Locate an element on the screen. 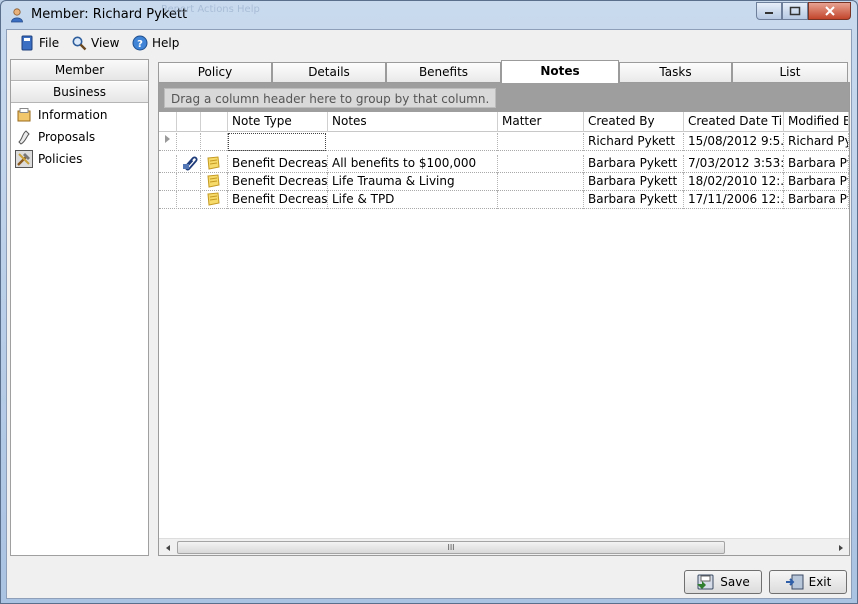  new-row-selector is located at coordinates (168, 142).